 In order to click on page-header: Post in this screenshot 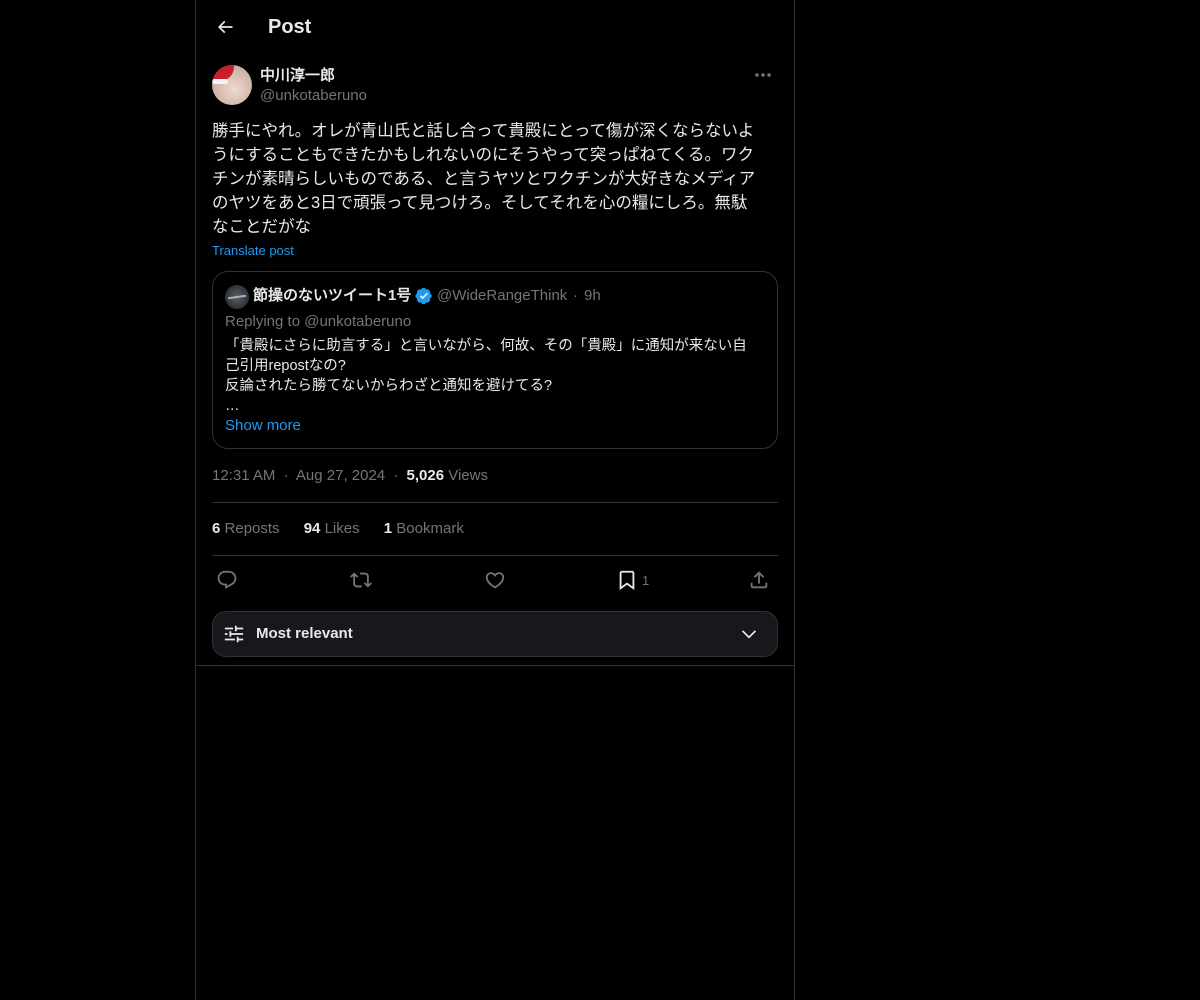, I will do `click(495, 26)`.